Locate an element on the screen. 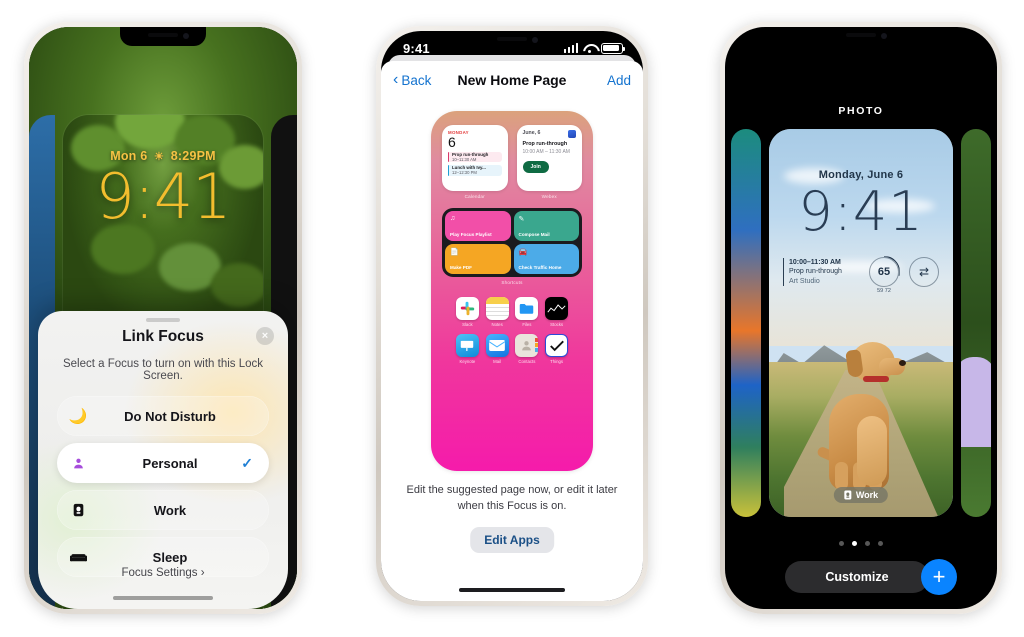 The height and width of the screenshot is (637, 1024). edit-apps-button: Edit Apps is located at coordinates (512, 540).